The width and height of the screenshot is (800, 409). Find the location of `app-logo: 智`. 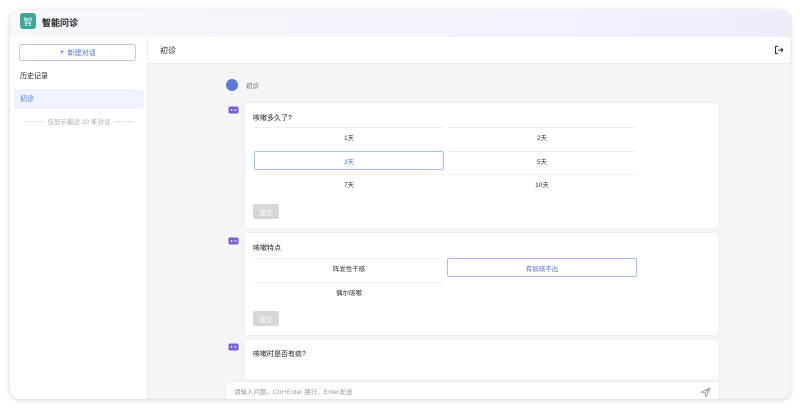

app-logo: 智 is located at coordinates (28, 21).